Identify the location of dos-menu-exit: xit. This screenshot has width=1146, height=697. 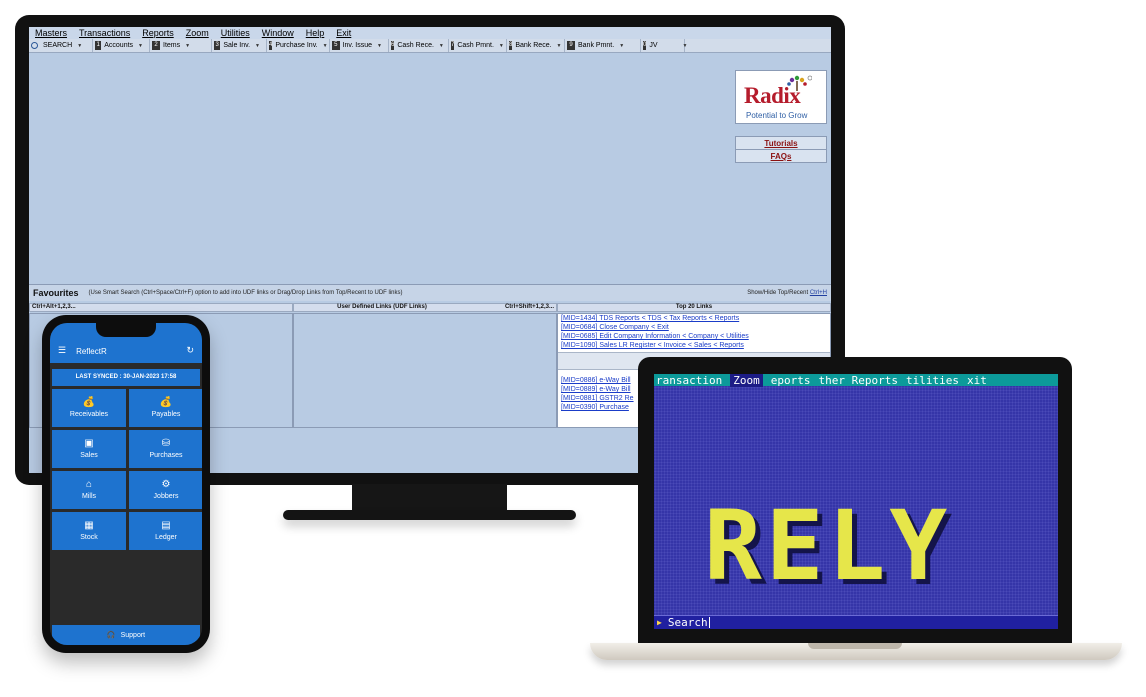
(977, 380).